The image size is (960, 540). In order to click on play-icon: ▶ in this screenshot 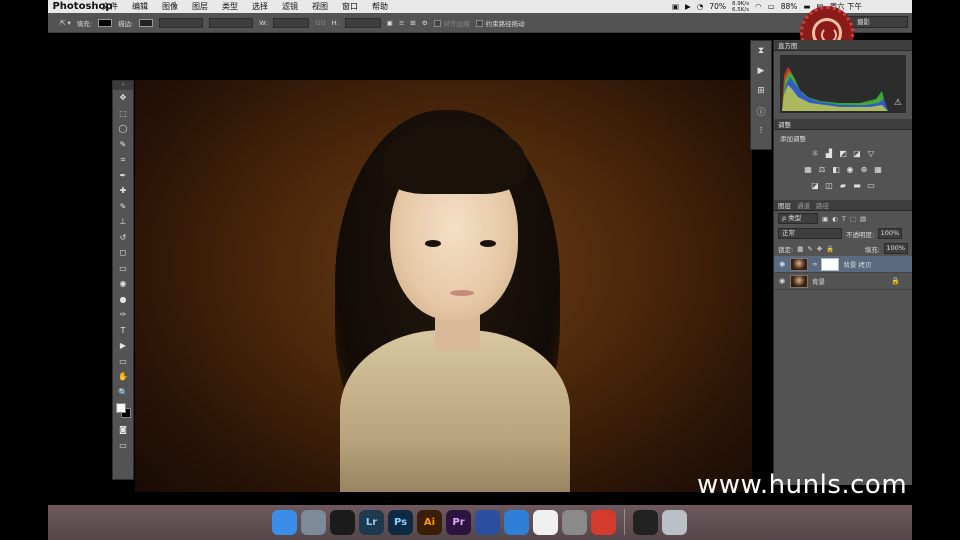, I will do `click(688, 6)`.